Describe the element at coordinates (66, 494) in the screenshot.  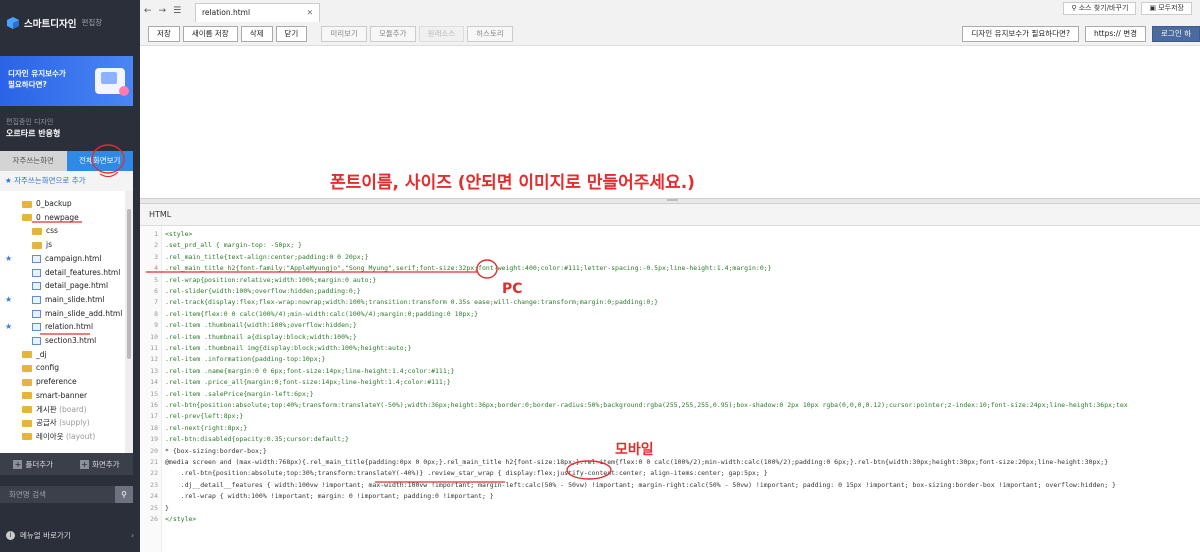
I see `screen-search-input: 화면명 검색 ⚲` at that location.